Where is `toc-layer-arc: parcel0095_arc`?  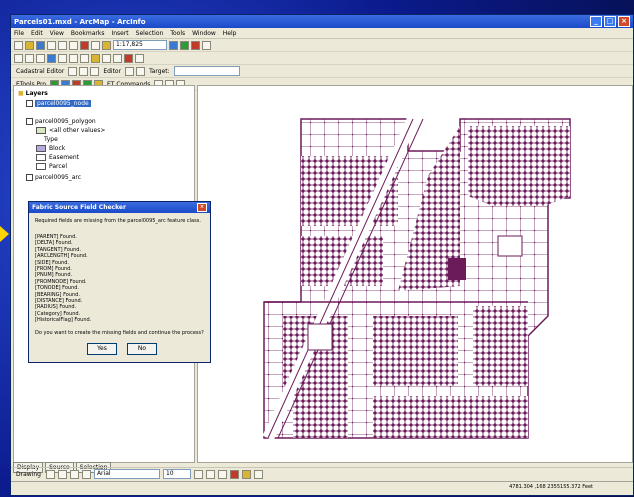
toc-layer-arc: parcel0095_arc is located at coordinates (53, 177).